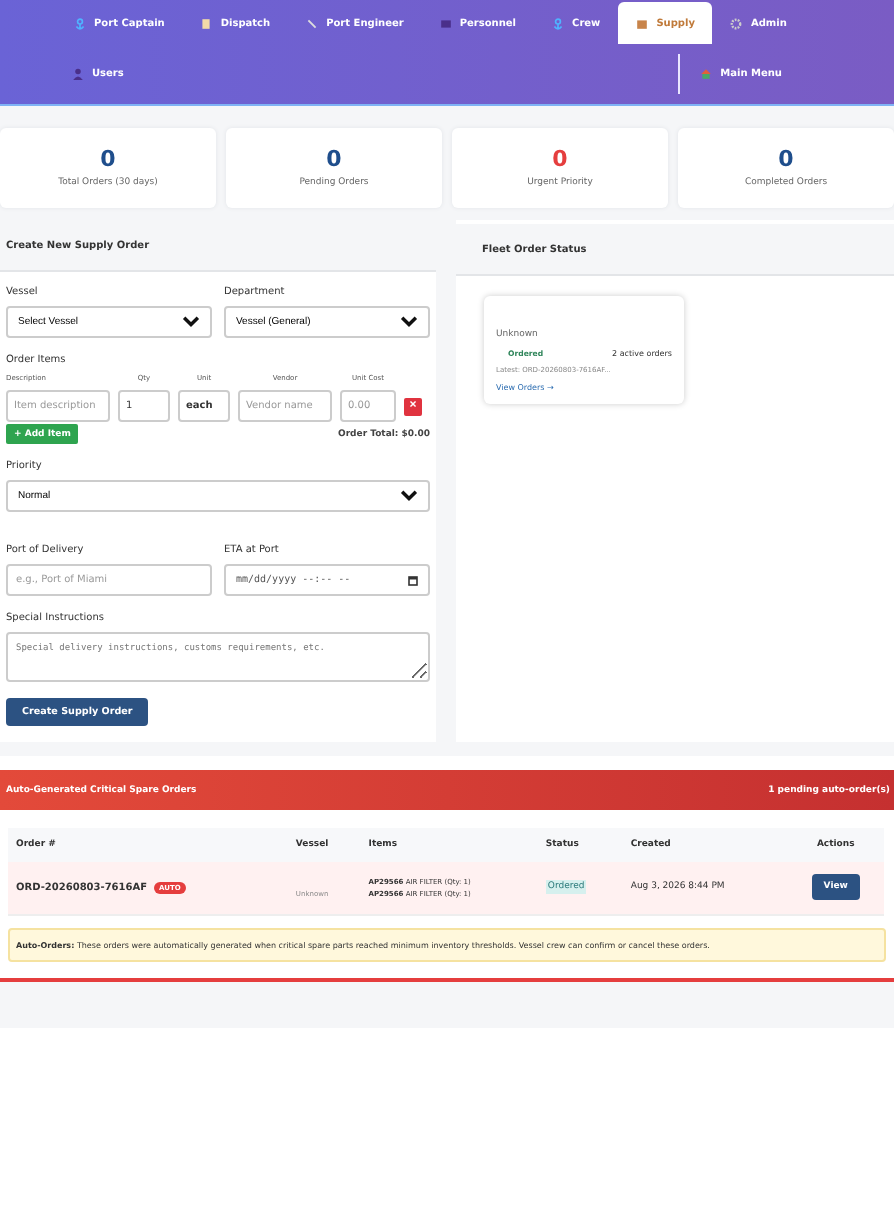  Describe the element at coordinates (736, 23) in the screenshot. I see `gear-icon` at that location.